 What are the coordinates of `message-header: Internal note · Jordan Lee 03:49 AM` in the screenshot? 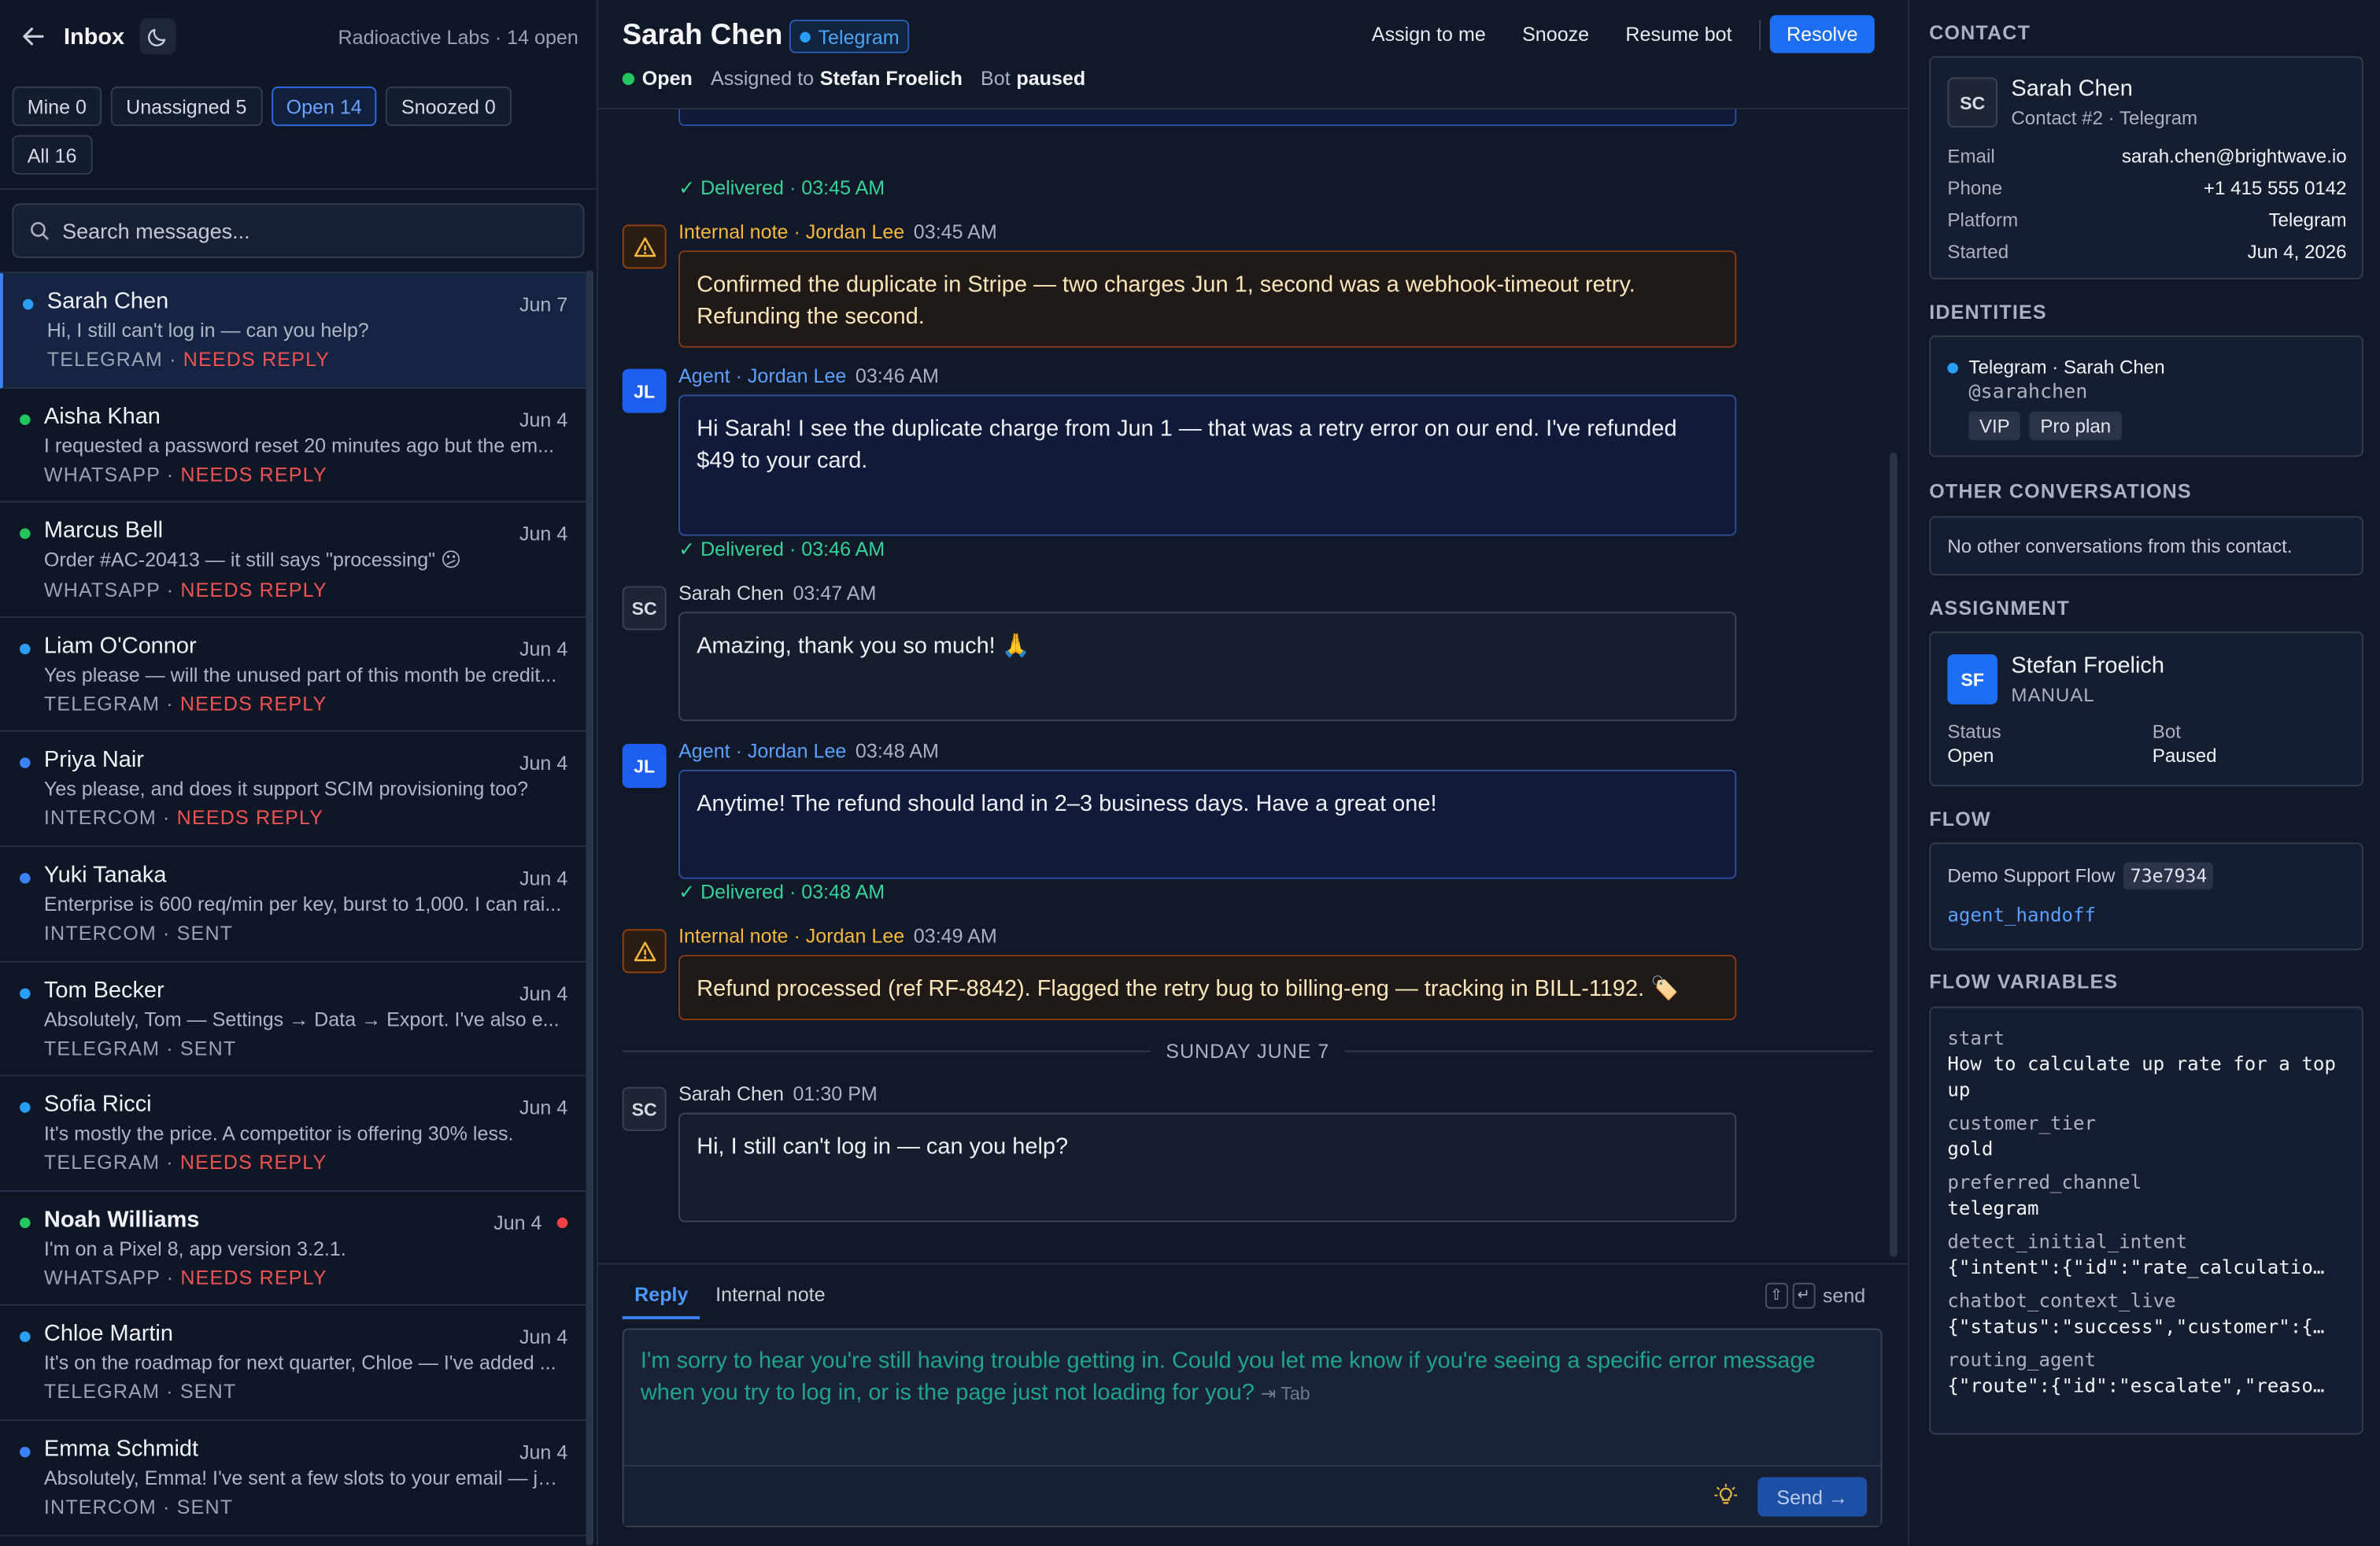 It's located at (837, 937).